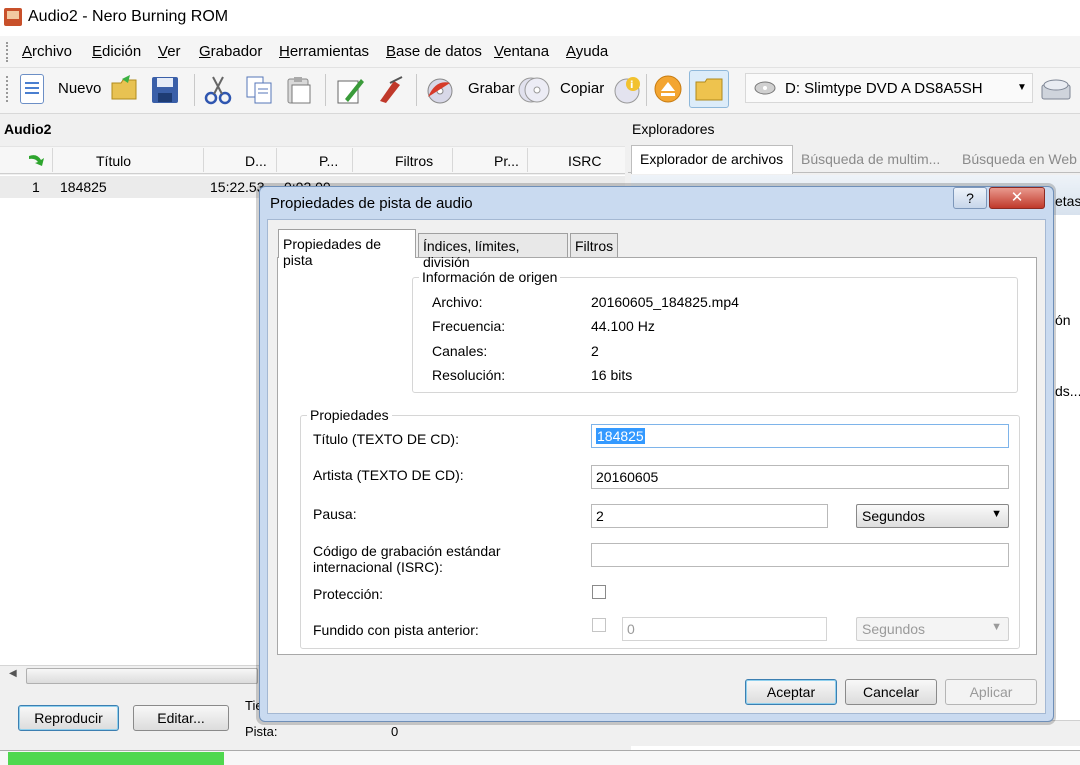 The image size is (1080, 765). I want to click on svg-text: i, so click(631, 85).